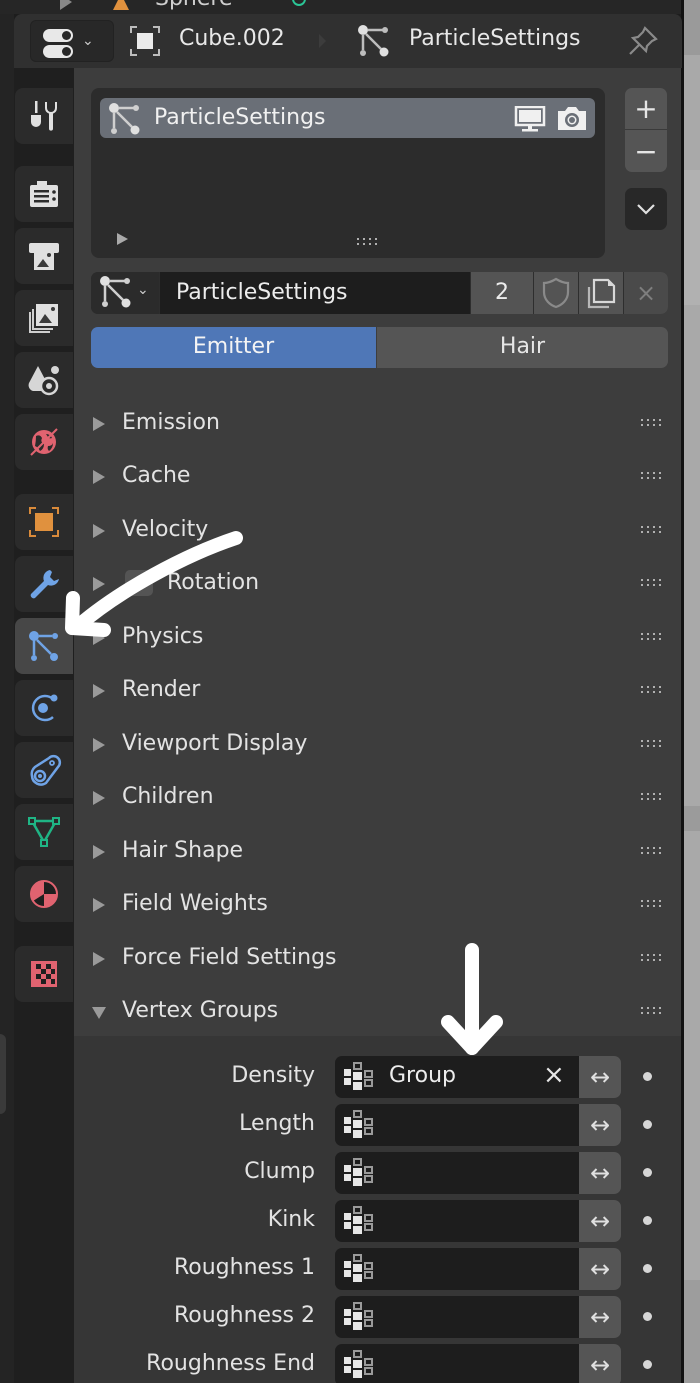  I want to click on monitor-icon, so click(530, 118).